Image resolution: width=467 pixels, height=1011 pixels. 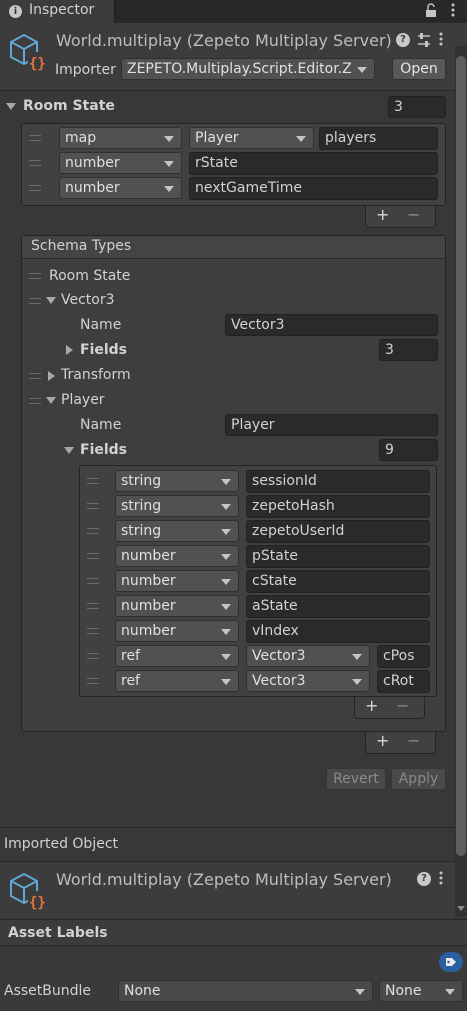 I want to click on scrollbar-thumb, so click(x=461, y=456).